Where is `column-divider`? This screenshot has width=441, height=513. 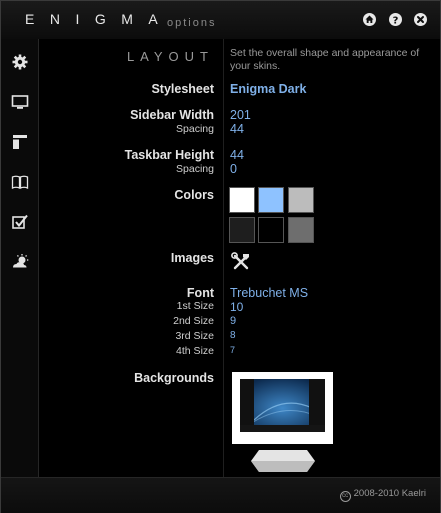
column-divider is located at coordinates (223, 258).